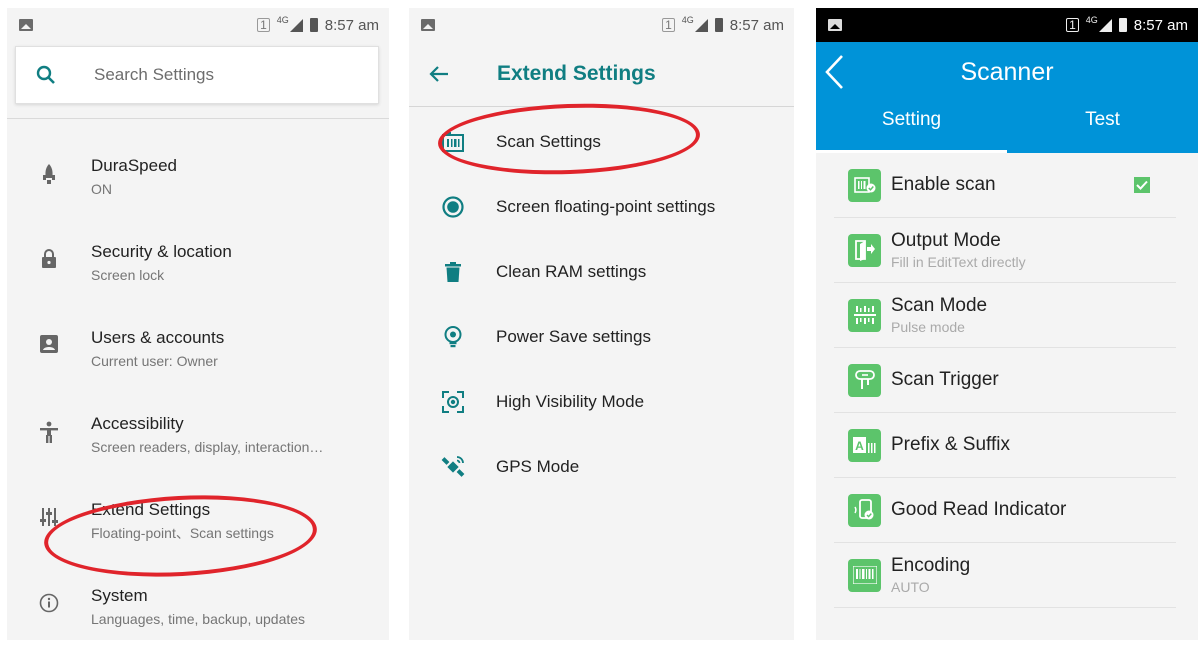 Image resolution: width=1198 pixels, height=646 pixels. What do you see at coordinates (49, 432) in the screenshot?
I see `accessibility-icon` at bounding box center [49, 432].